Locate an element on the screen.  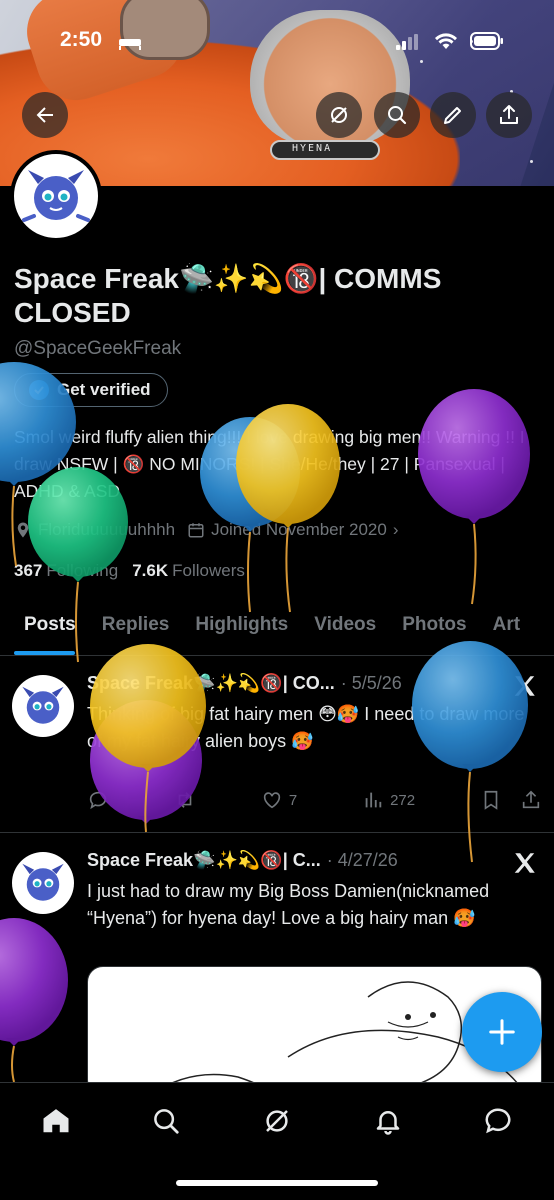
home-icon is located at coordinates (56, 1121).